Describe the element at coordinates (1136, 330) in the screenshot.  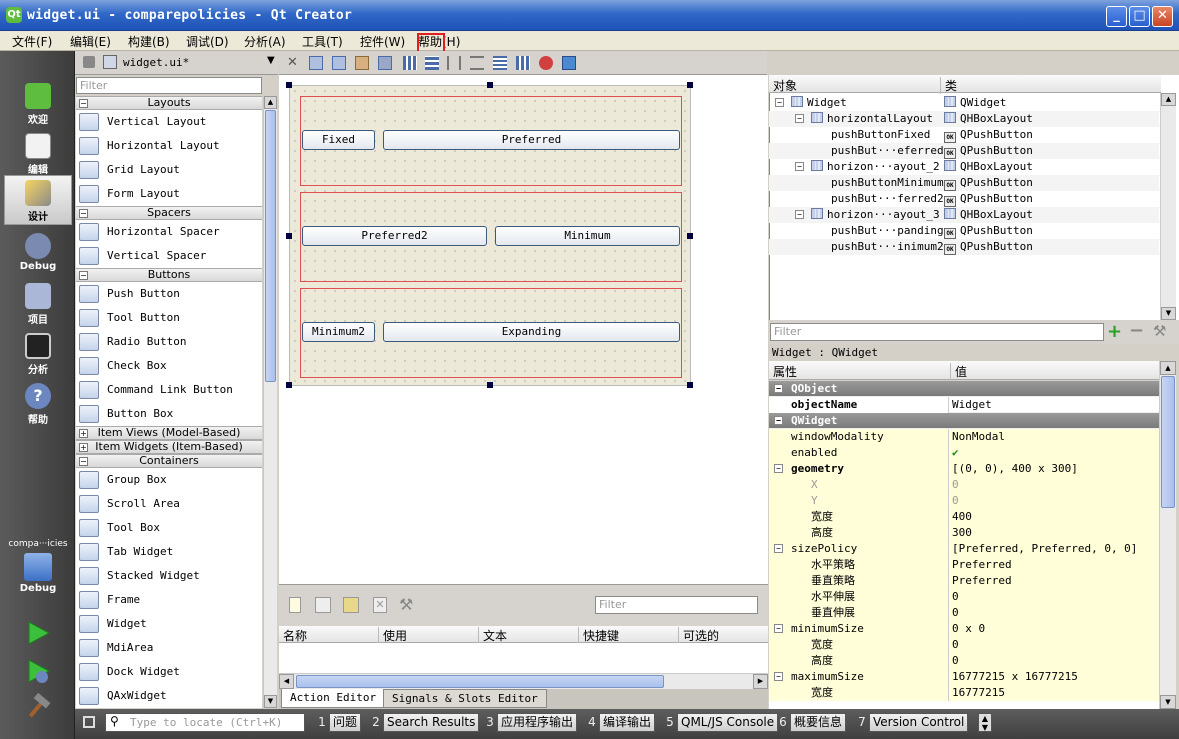
I see `minus-icon: −` at that location.